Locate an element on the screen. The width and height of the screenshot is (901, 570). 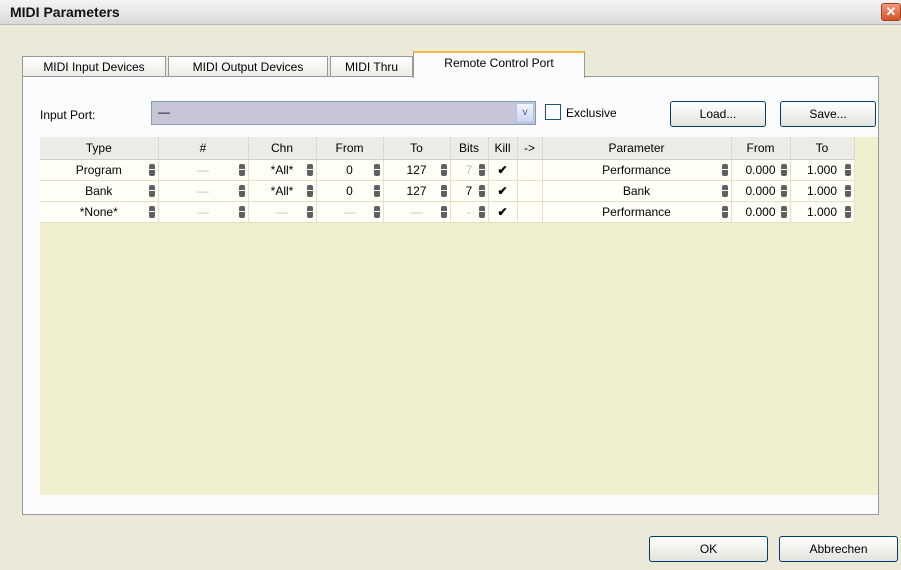
from-value: 0 is located at coordinates (349, 191).